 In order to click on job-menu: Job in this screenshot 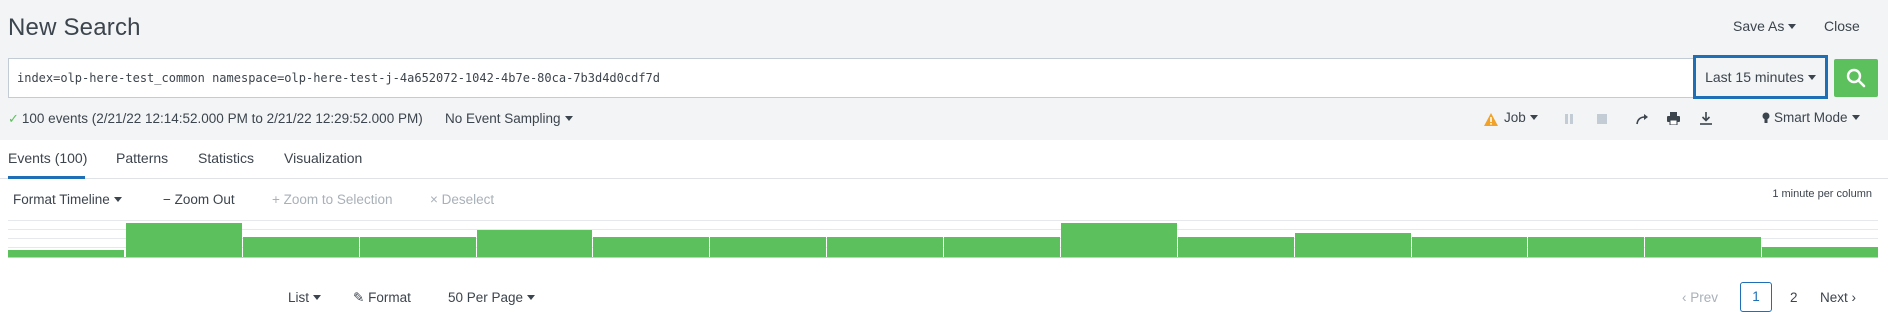, I will do `click(1521, 117)`.